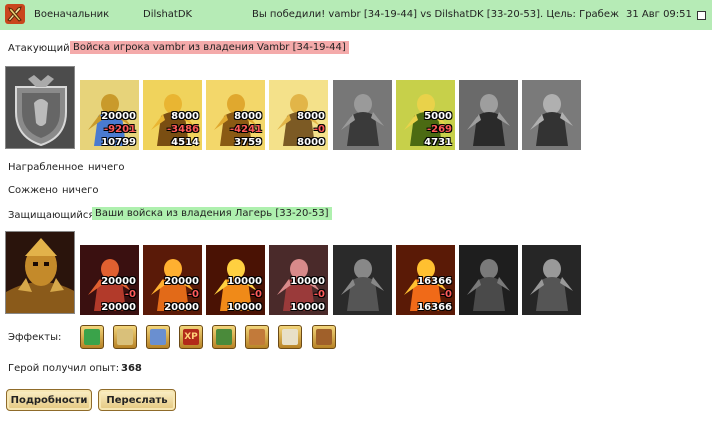 The height and width of the screenshot is (424, 712). Describe the element at coordinates (39, 48) in the screenshot. I see `attacker-label: Атакующий` at that location.